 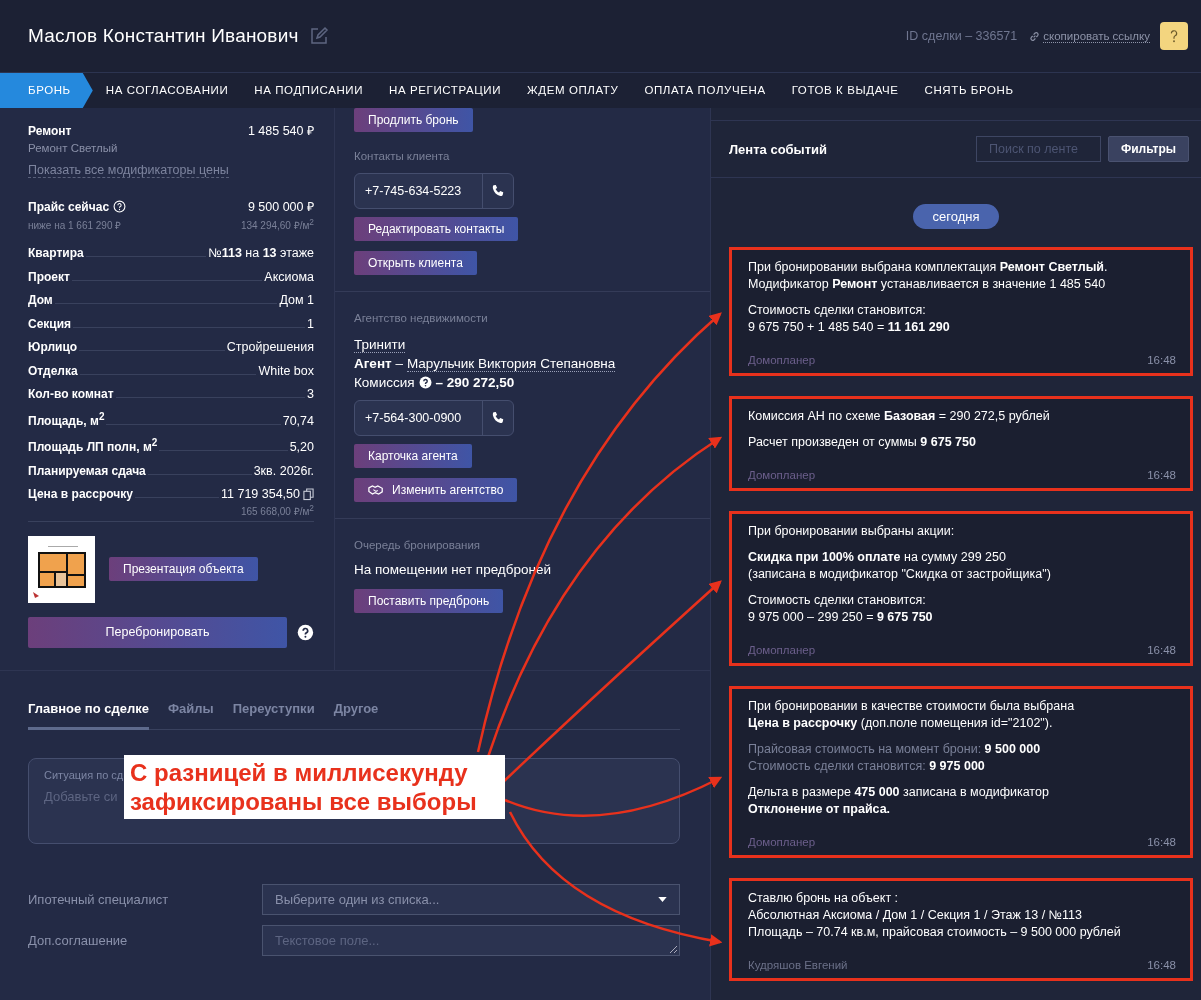 I want to click on property-label: Планируемая сдача, so click(x=87, y=470).